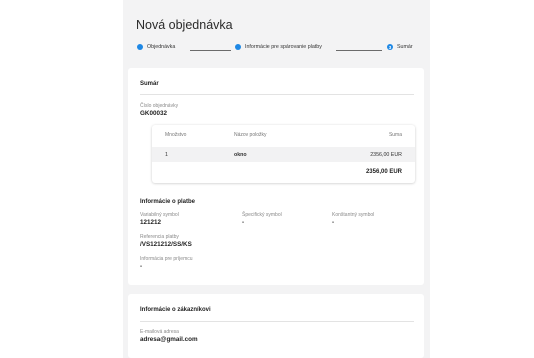 Image resolution: width=534 pixels, height=358 pixels. Describe the element at coordinates (151, 222) in the screenshot. I see `variable-symbol-value: 121212` at that location.